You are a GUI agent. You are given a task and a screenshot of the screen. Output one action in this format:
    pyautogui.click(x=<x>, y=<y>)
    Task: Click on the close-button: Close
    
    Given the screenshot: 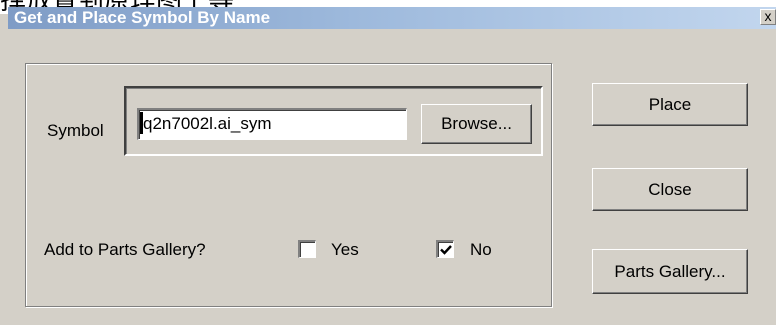 What is the action you would take?
    pyautogui.click(x=670, y=189)
    